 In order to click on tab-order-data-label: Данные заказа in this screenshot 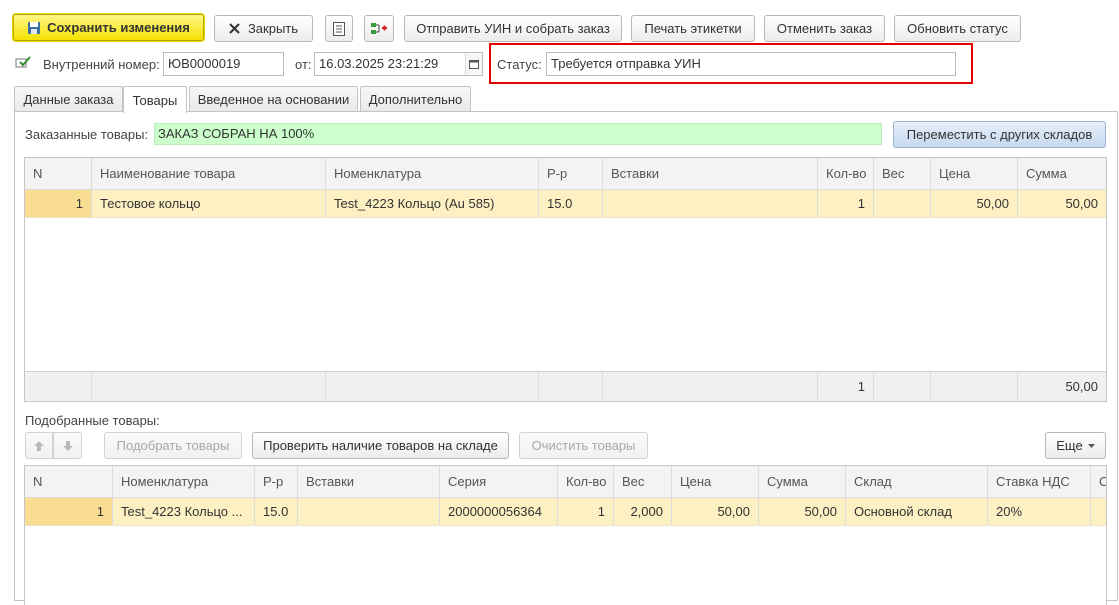, I will do `click(68, 99)`.